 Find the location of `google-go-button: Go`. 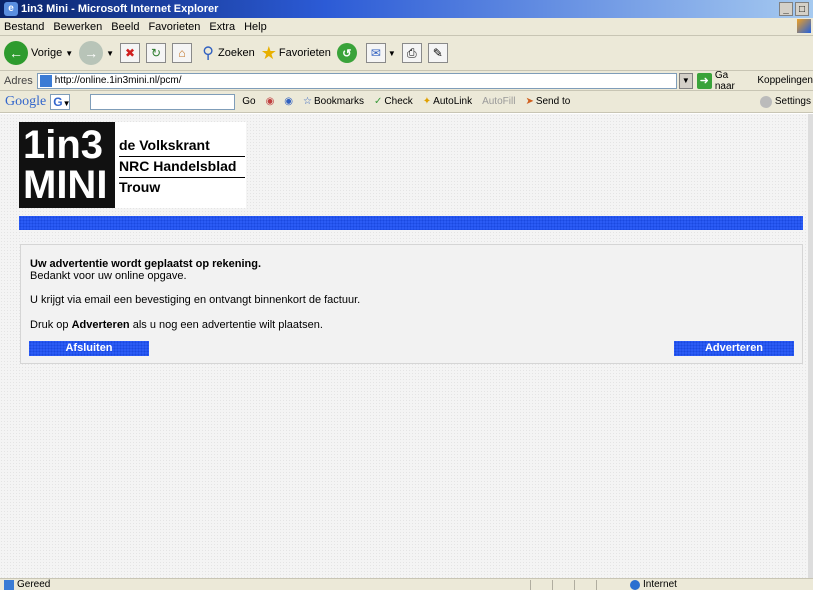

google-go-button: Go is located at coordinates (248, 101).